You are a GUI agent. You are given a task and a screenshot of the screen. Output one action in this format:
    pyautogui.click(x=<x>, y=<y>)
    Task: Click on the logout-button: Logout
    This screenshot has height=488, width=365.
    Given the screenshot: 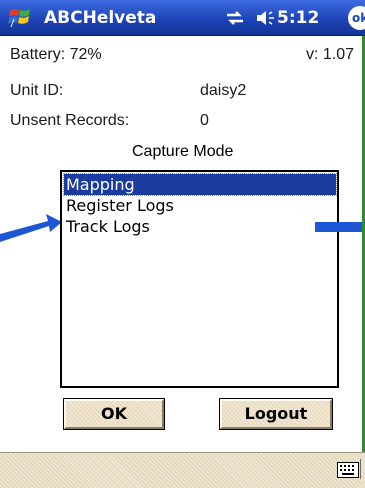 What is the action you would take?
    pyautogui.click(x=276, y=414)
    